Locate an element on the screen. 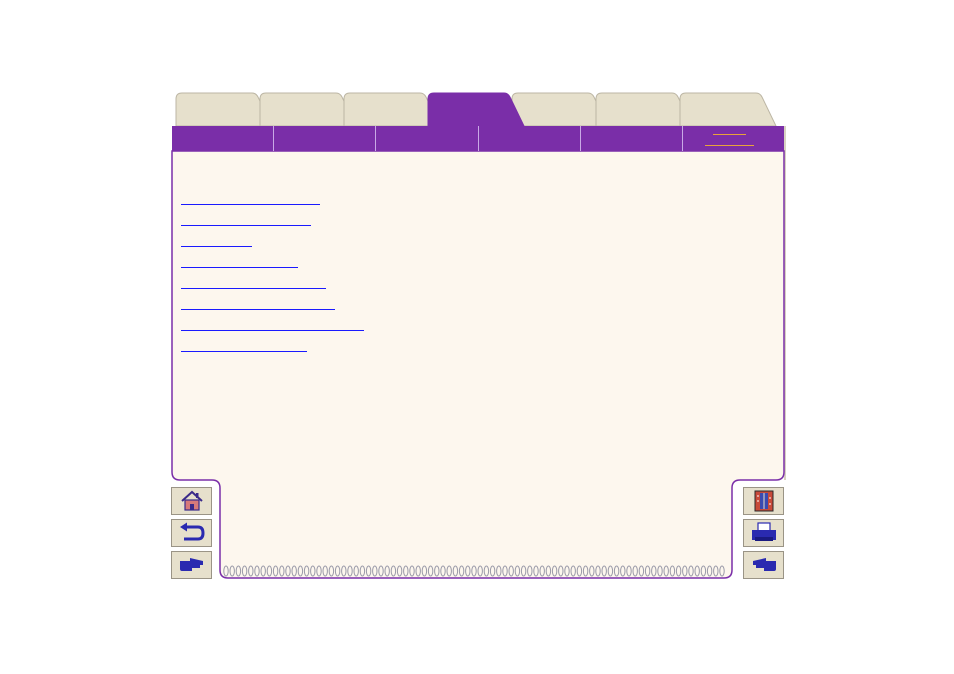 The width and height of the screenshot is (954, 674). print-button is located at coordinates (763, 533).